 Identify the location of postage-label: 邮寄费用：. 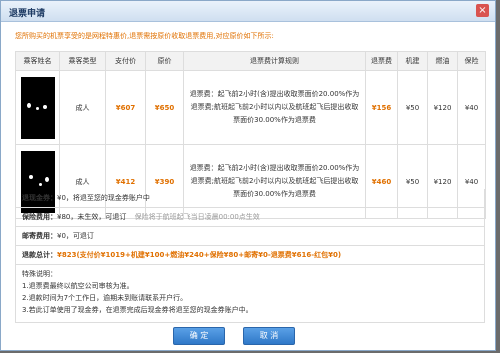
(39, 236).